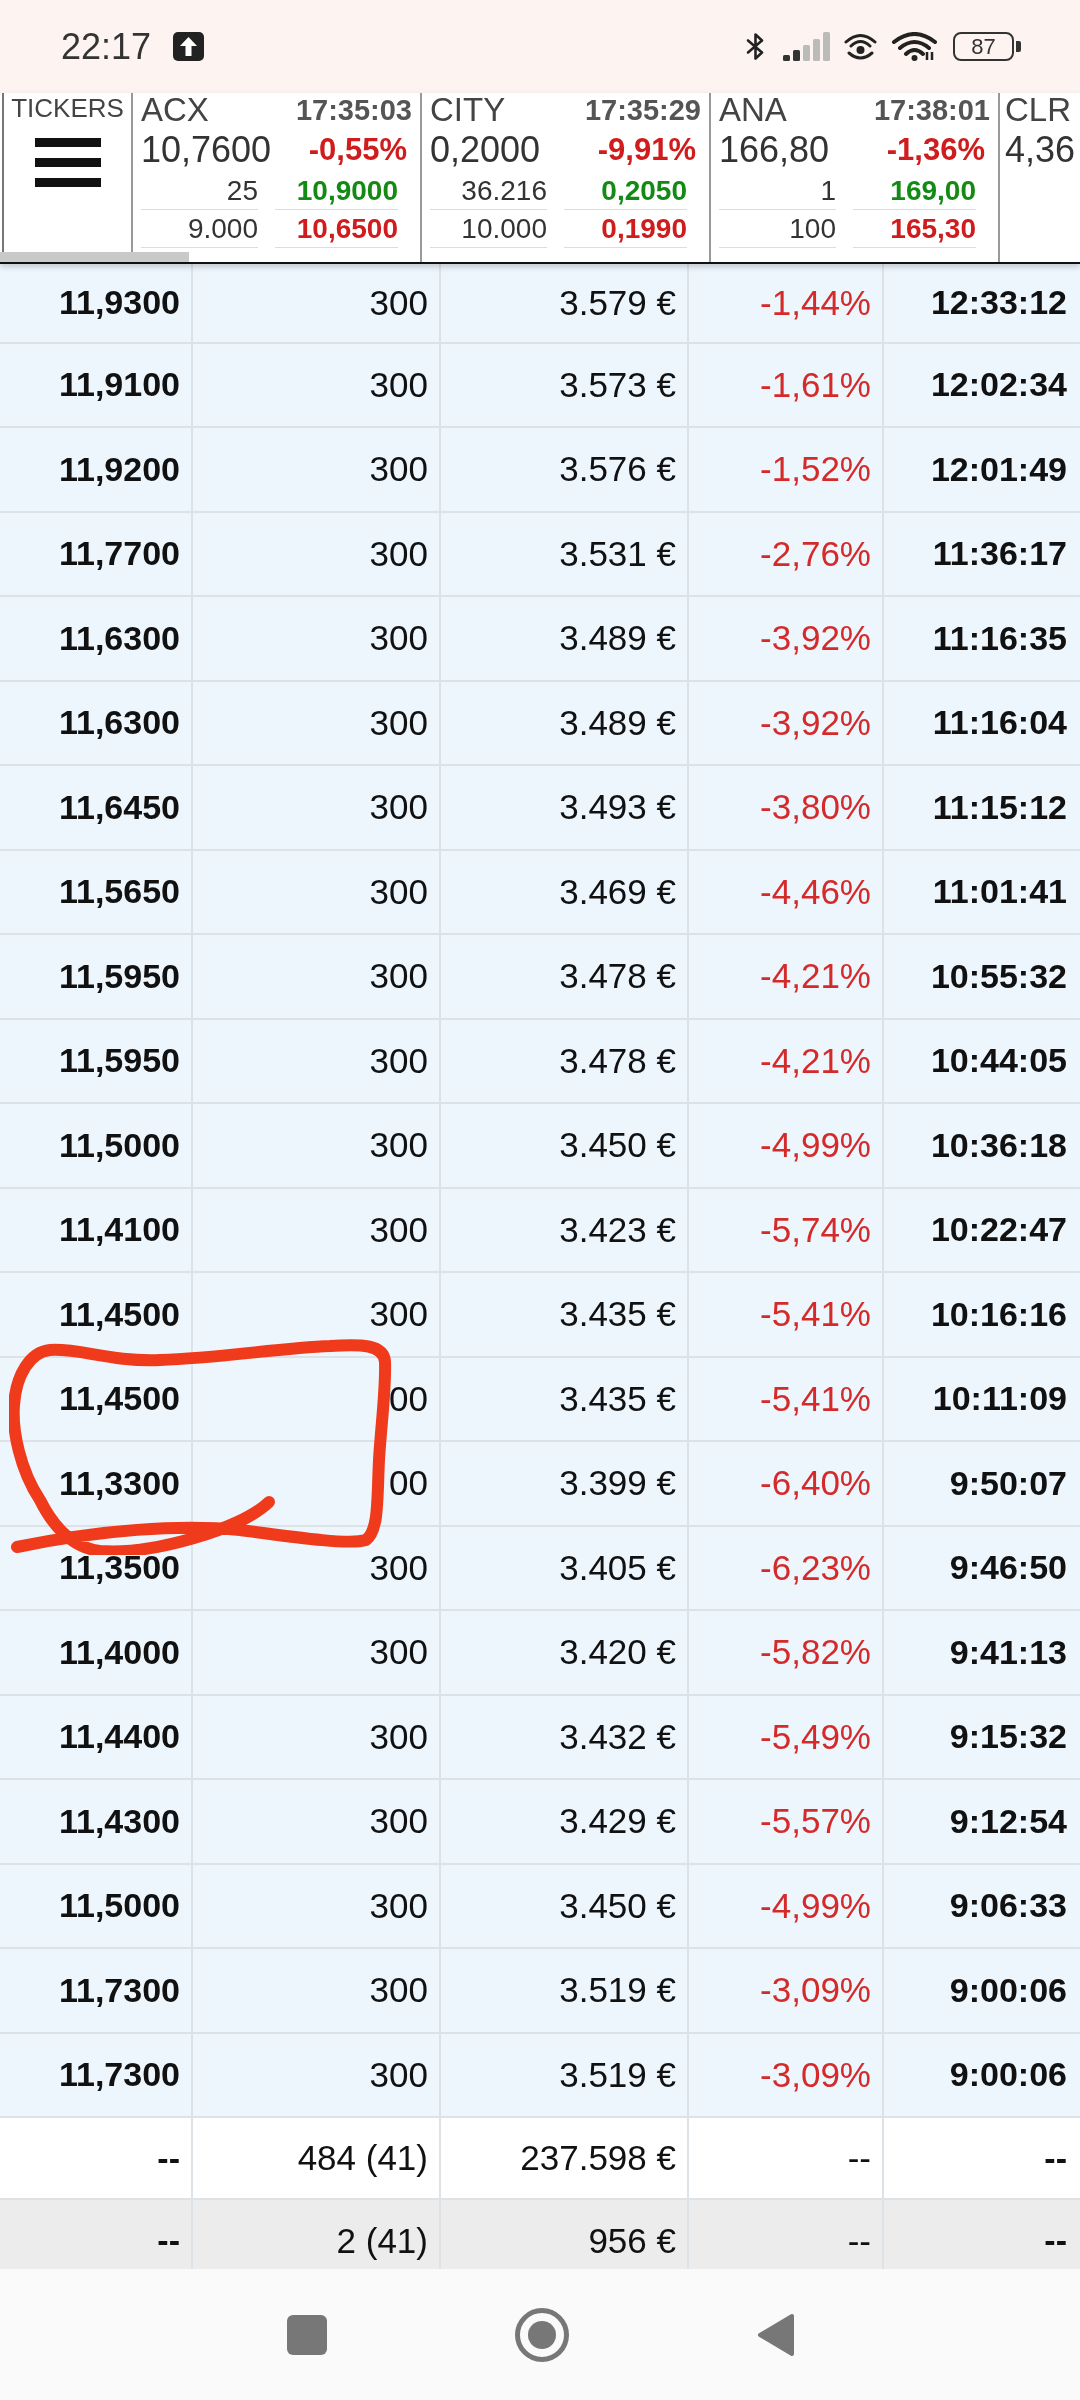 The height and width of the screenshot is (2400, 1080). I want to click on table-cell: 11,4400, so click(96, 1736).